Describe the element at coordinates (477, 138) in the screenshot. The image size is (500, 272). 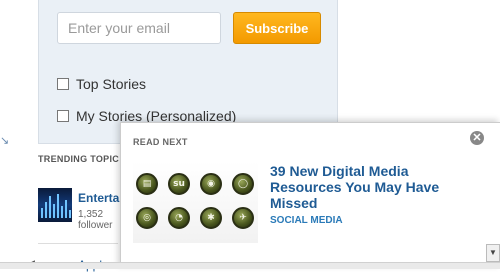
I see `close-icon: ✕` at that location.